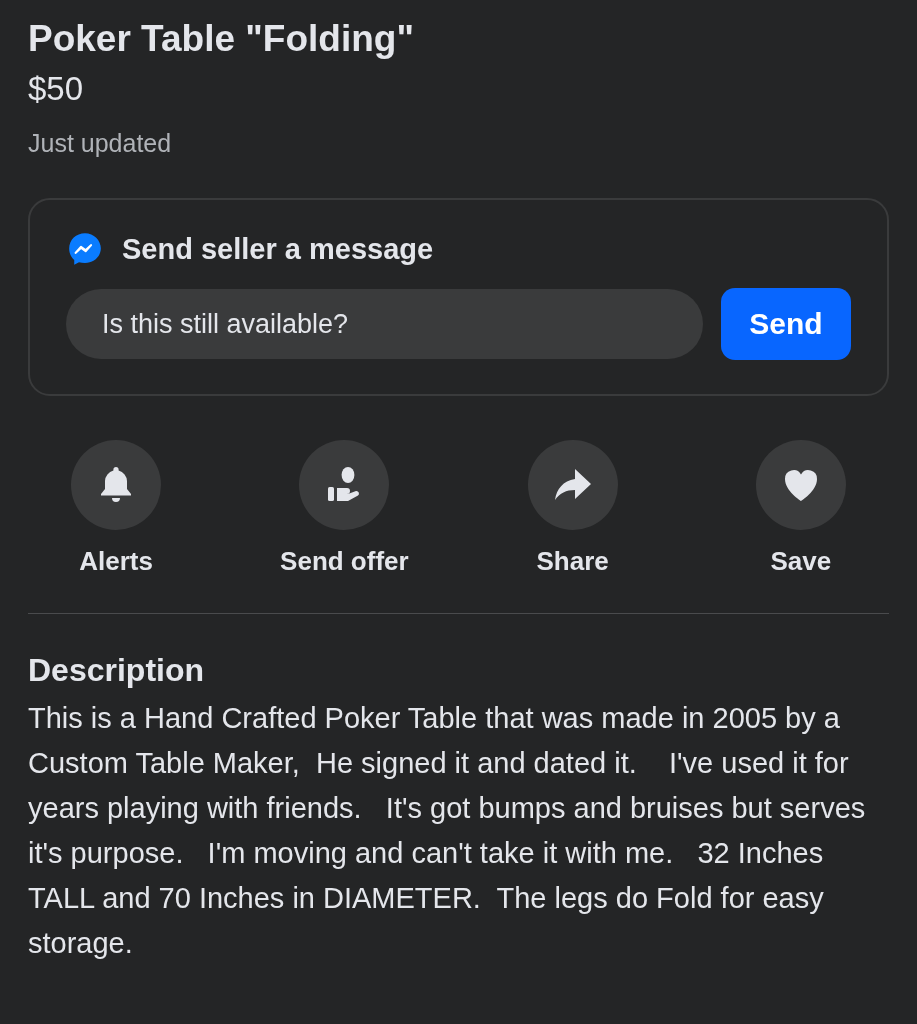 Image resolution: width=917 pixels, height=1024 pixels. I want to click on messenger-icon, so click(85, 249).